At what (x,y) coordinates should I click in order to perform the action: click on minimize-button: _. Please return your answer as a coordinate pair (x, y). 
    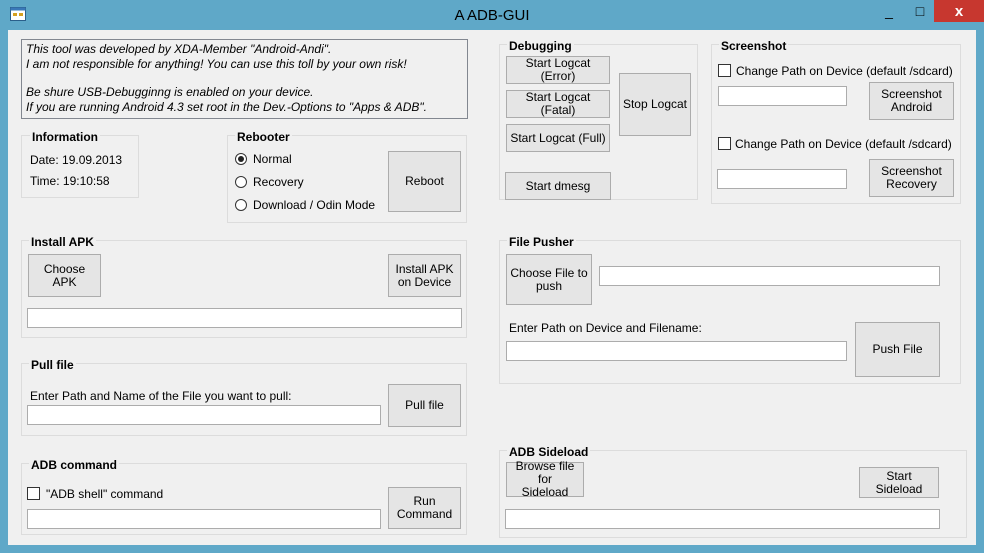
    Looking at the image, I should click on (889, 11).